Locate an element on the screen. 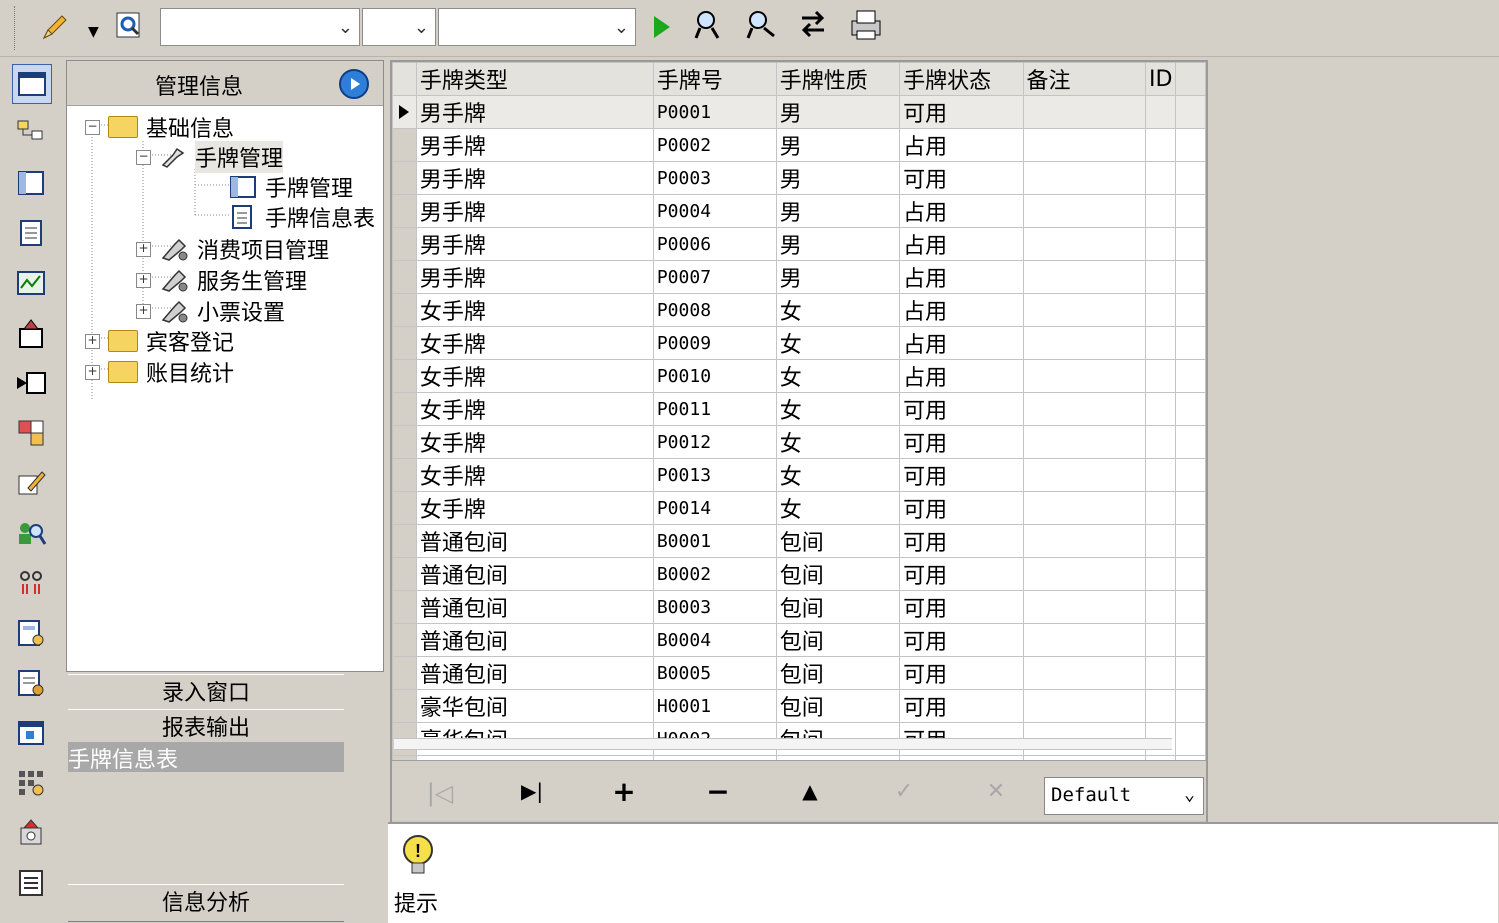 Image resolution: width=1499 pixels, height=923 pixels. cell-card-no: B0001 is located at coordinates (714, 541).